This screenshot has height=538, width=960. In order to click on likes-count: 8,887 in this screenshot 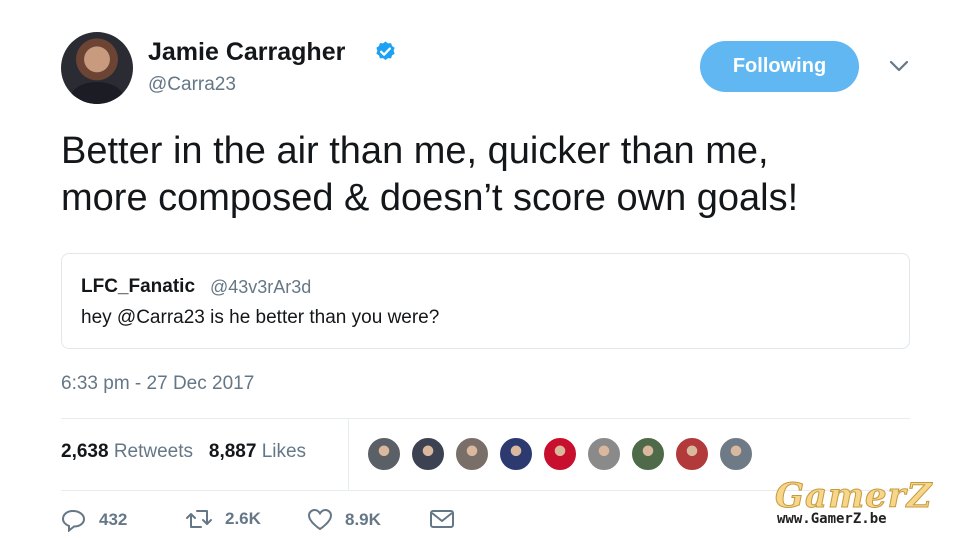, I will do `click(232, 451)`.